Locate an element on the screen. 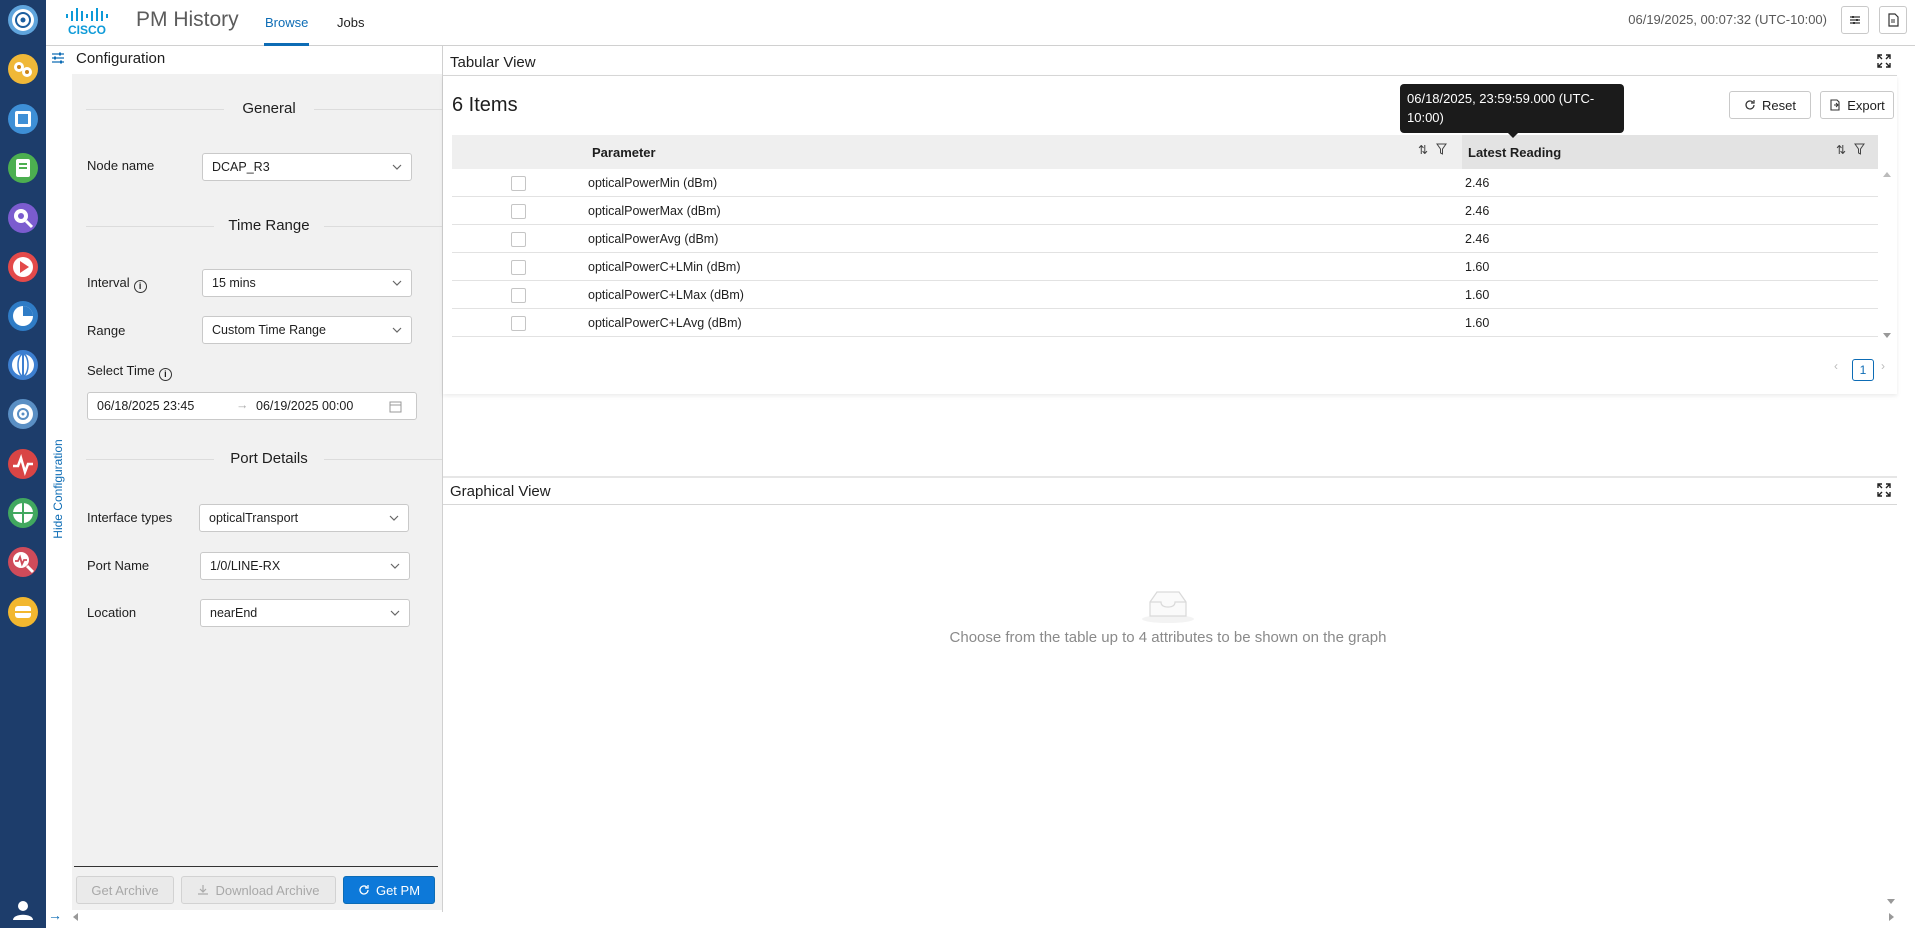 This screenshot has width=1915, height=928. download-icon is located at coordinates (203, 890).